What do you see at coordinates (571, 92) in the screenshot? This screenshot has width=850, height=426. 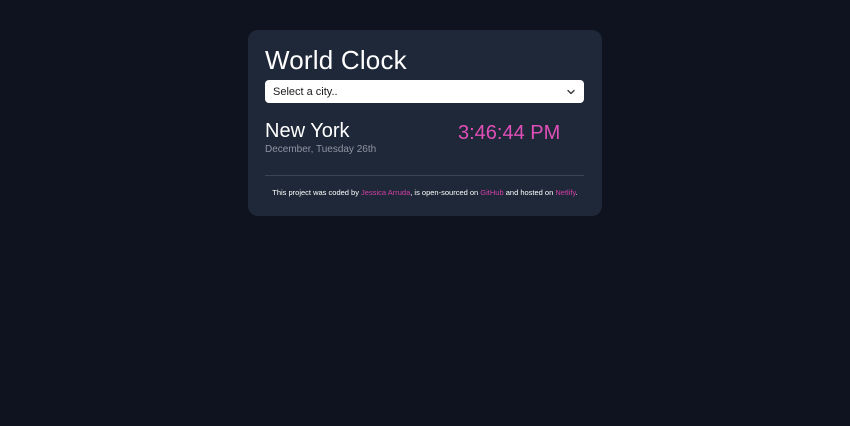 I see `chevron-down-icon` at bounding box center [571, 92].